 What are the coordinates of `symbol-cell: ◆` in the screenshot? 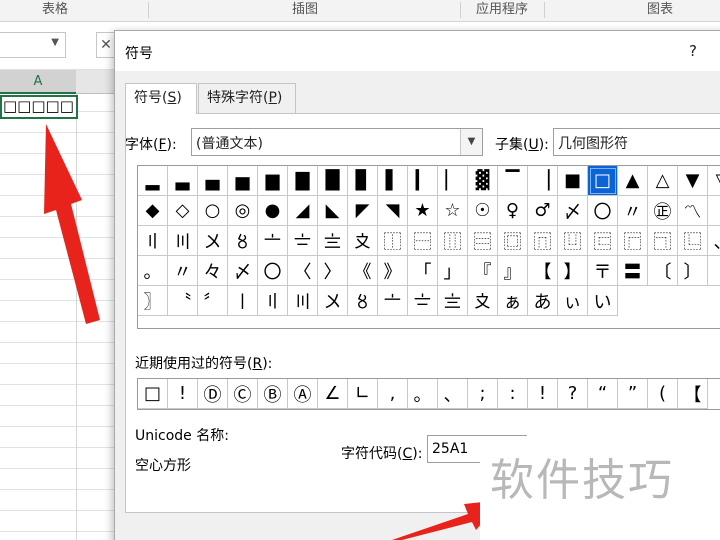 It's located at (153, 211).